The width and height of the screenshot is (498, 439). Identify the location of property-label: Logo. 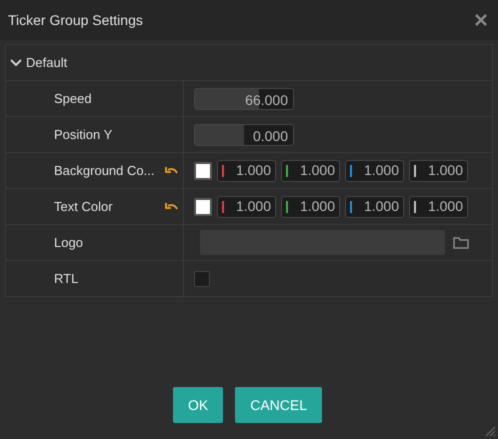
(68, 243).